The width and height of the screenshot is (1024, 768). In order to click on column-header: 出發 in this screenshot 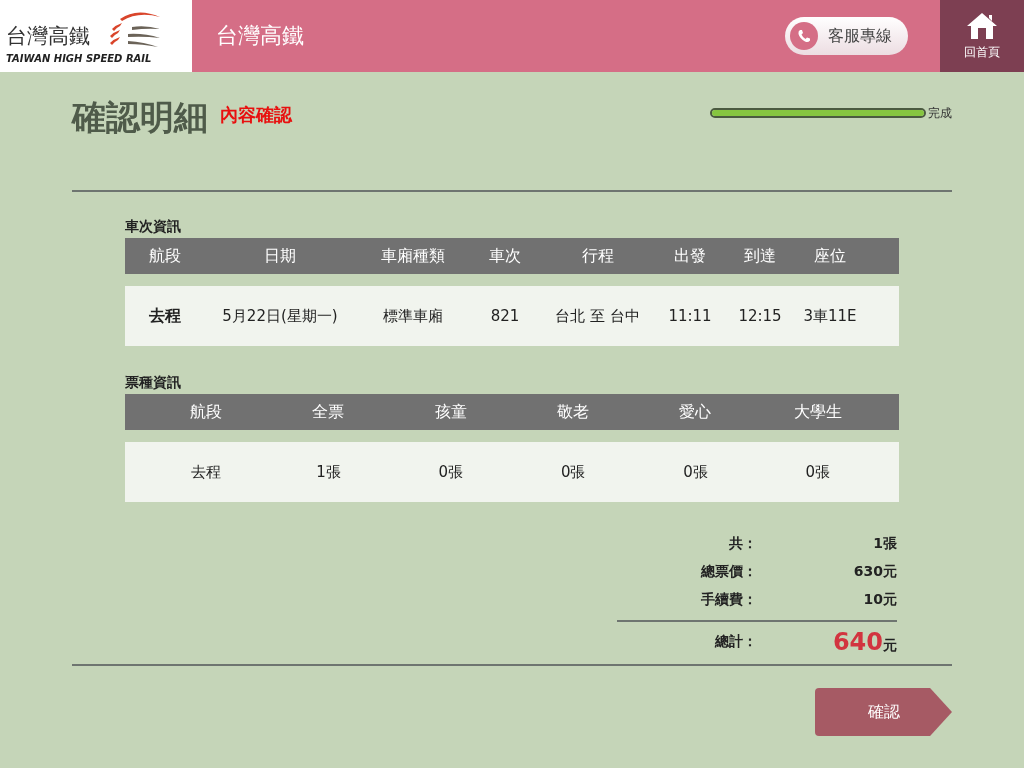, I will do `click(690, 256)`.